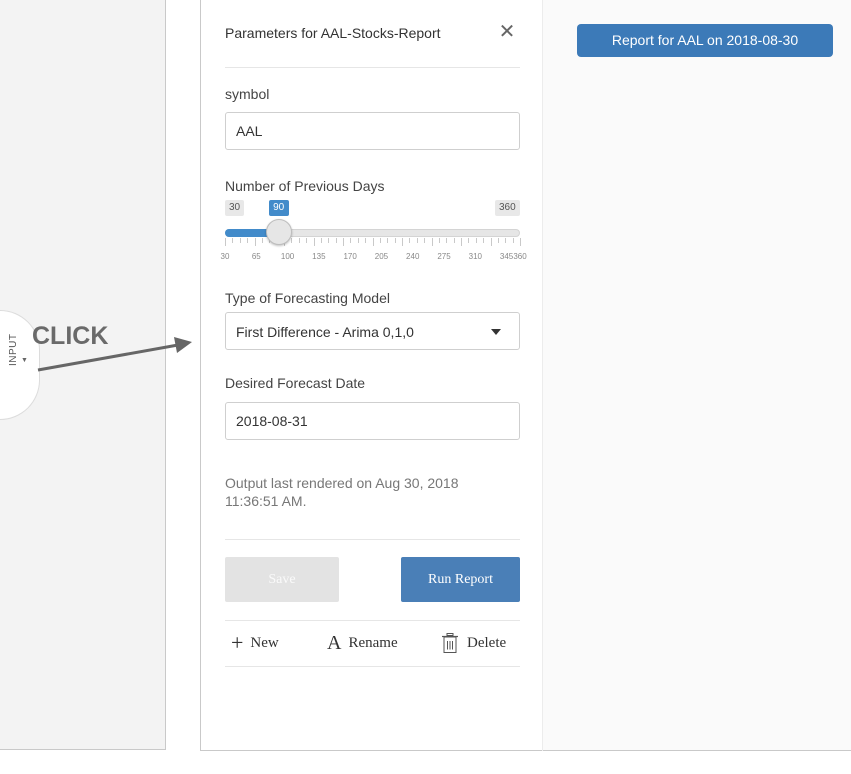 The height and width of the screenshot is (774, 851). Describe the element at coordinates (334, 643) in the screenshot. I see `font-icon: A` at that location.